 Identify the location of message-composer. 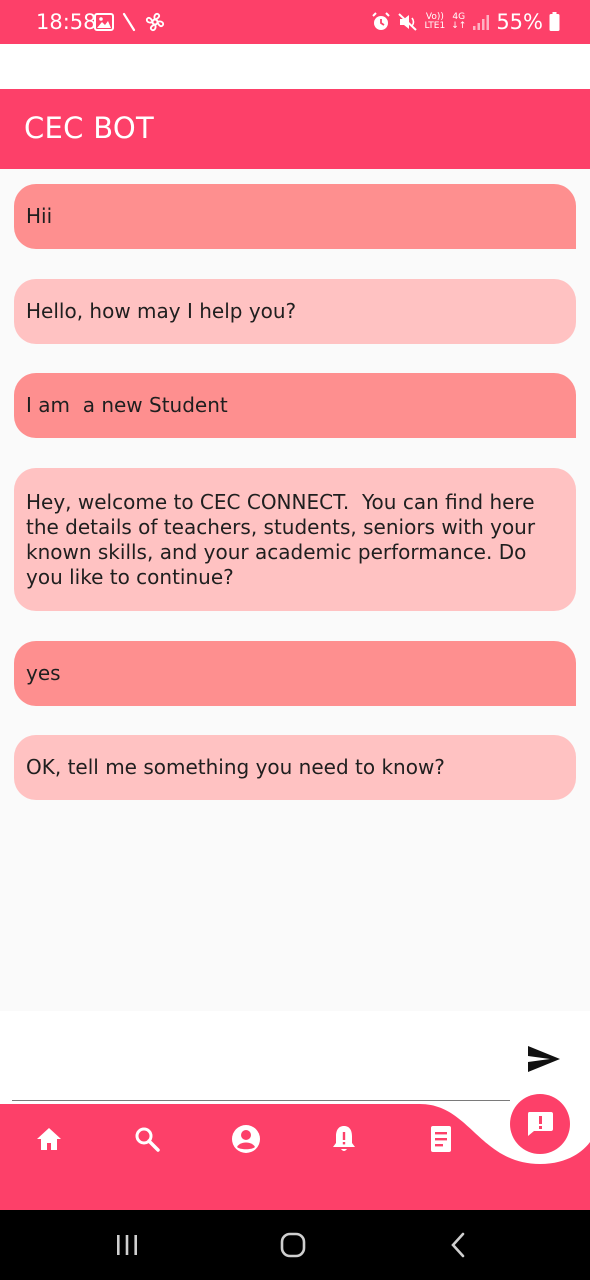
(295, 1057).